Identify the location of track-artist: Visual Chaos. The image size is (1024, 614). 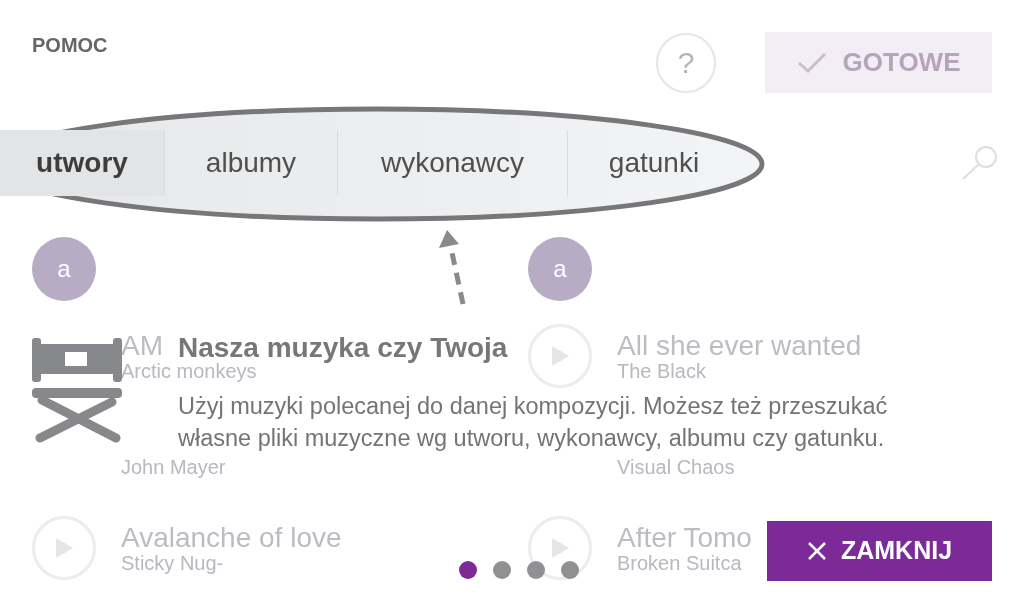
(676, 467).